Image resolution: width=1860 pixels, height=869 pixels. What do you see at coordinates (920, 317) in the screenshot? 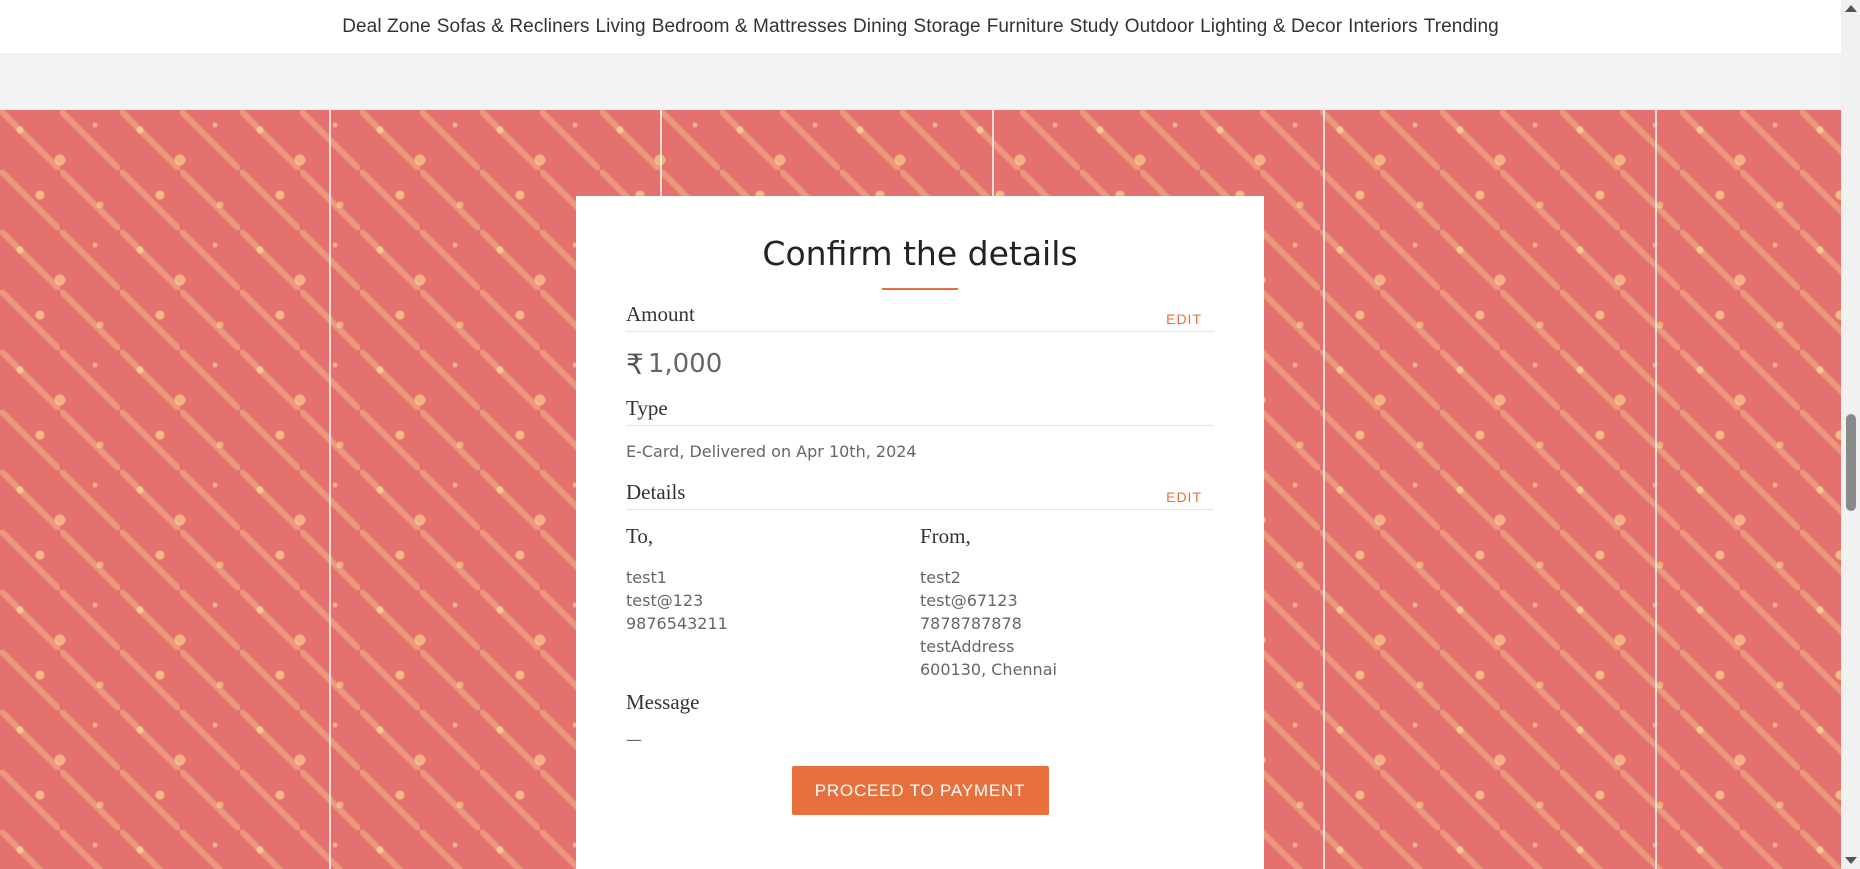
I see `amount-section-header: Amount EDIT` at bounding box center [920, 317].